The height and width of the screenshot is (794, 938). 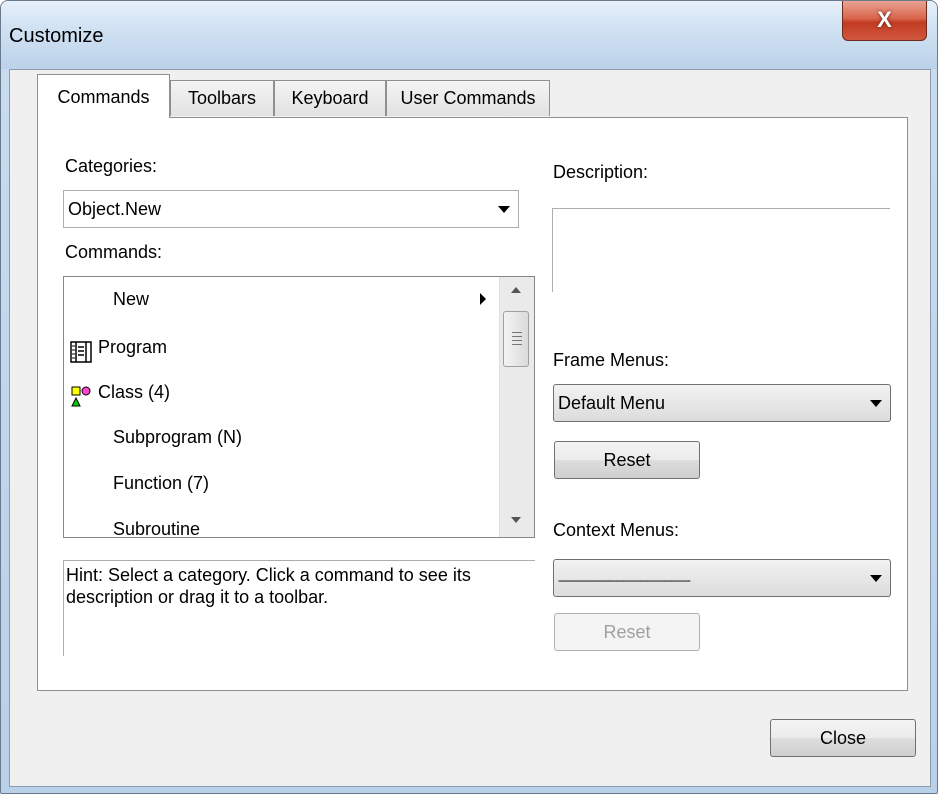 I want to click on list-item: Subprogram (N), so click(x=279, y=437).